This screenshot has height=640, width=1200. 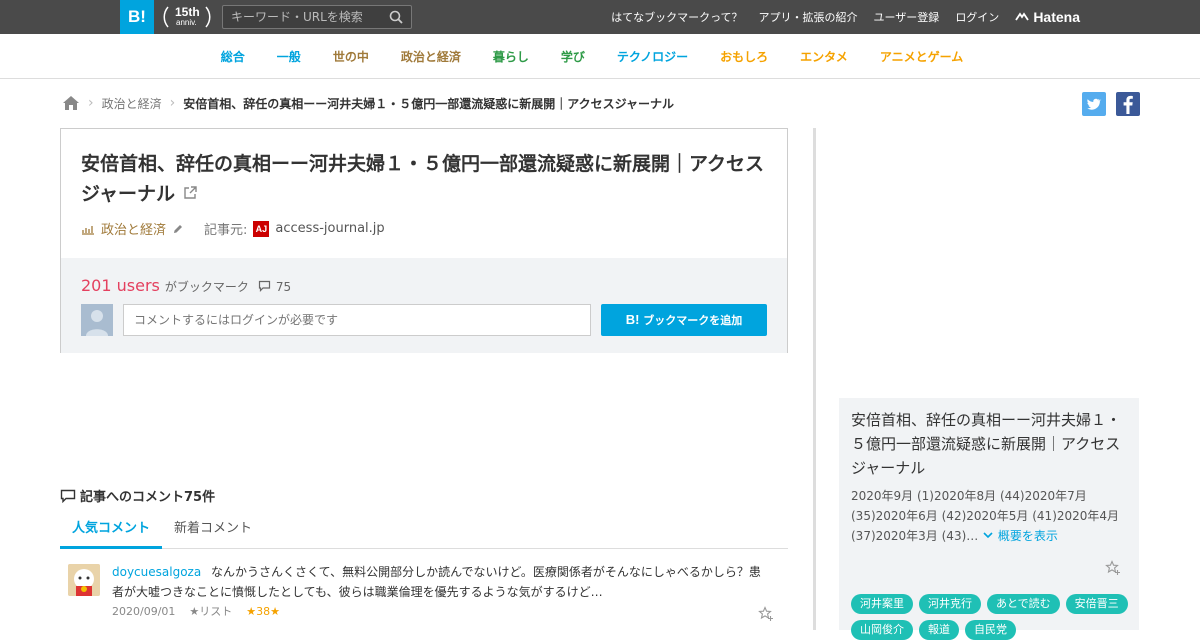 I want to click on entry-meta: 政治と経済 記事元: AJ access-journal.jp, so click(x=233, y=228).